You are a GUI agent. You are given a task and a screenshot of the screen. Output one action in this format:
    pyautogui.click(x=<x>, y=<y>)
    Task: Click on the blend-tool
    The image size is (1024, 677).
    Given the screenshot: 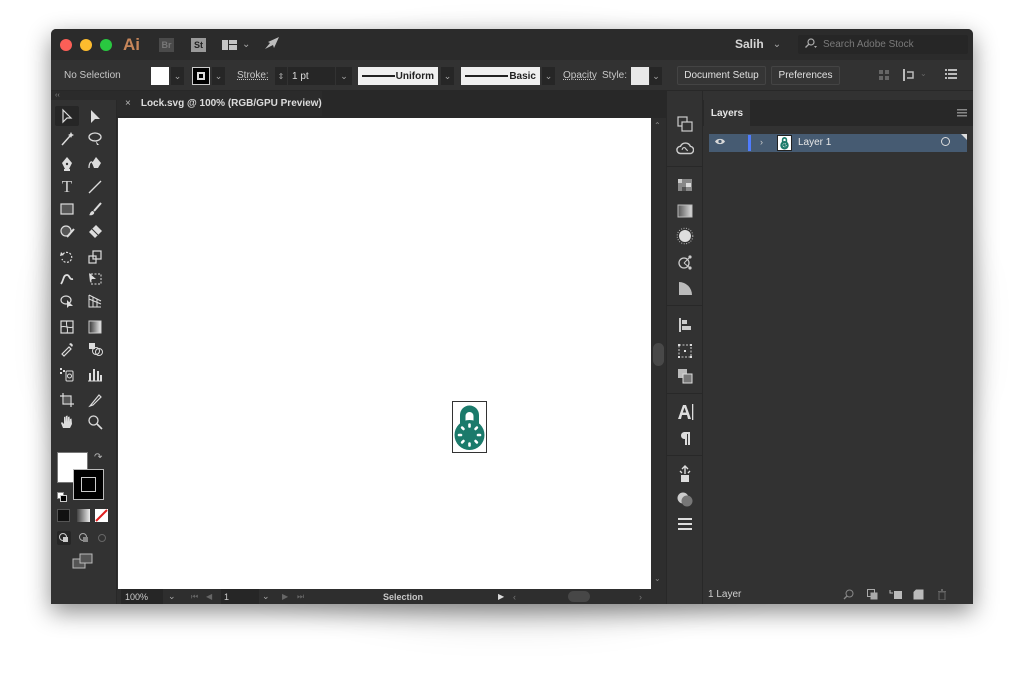 What is the action you would take?
    pyautogui.click(x=95, y=349)
    